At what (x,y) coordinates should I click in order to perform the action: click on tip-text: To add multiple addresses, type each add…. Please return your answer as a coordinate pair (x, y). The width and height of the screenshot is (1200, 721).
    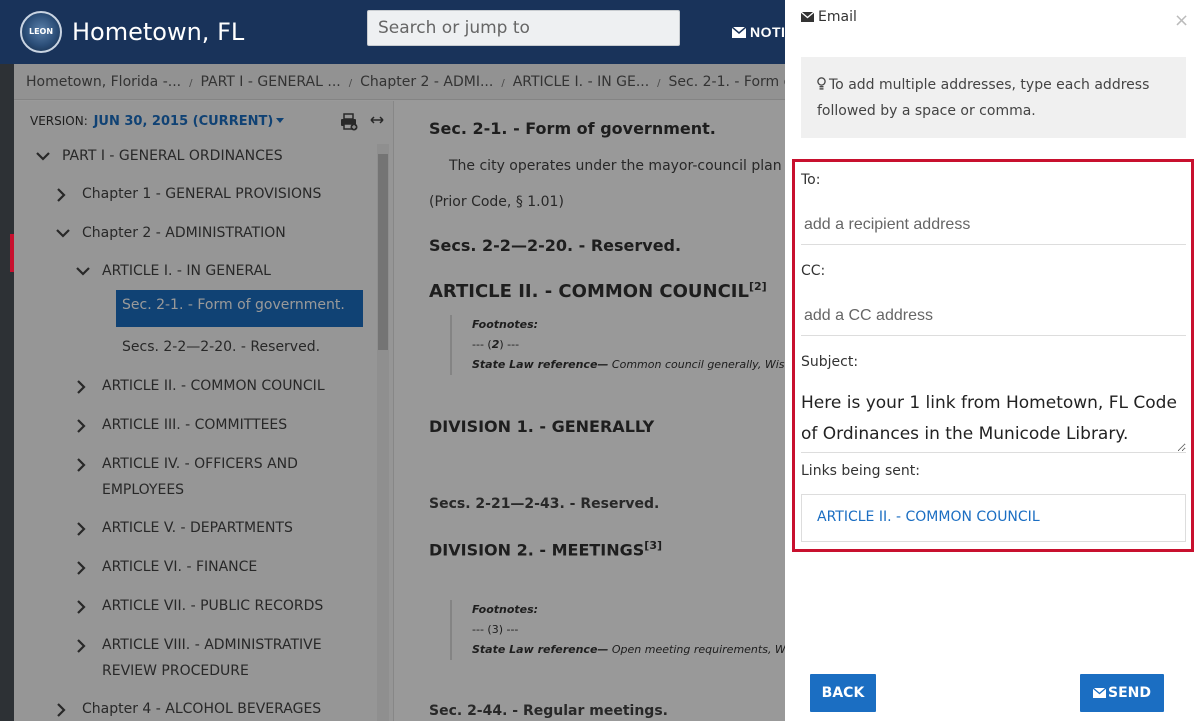
    Looking at the image, I should click on (983, 98).